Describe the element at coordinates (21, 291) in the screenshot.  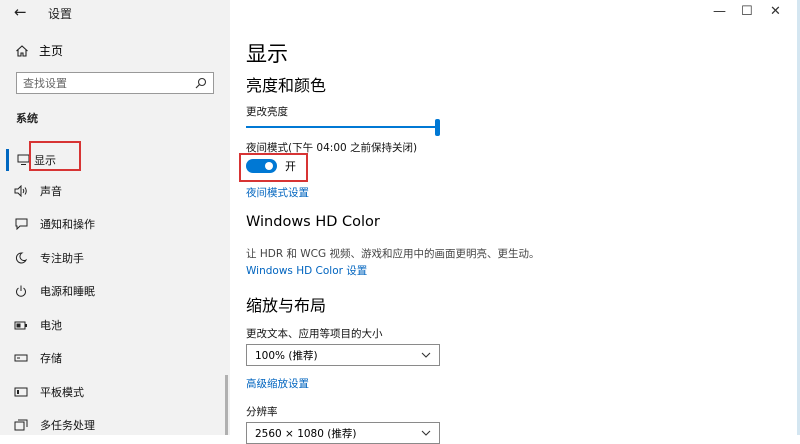
I see `power-icon` at that location.